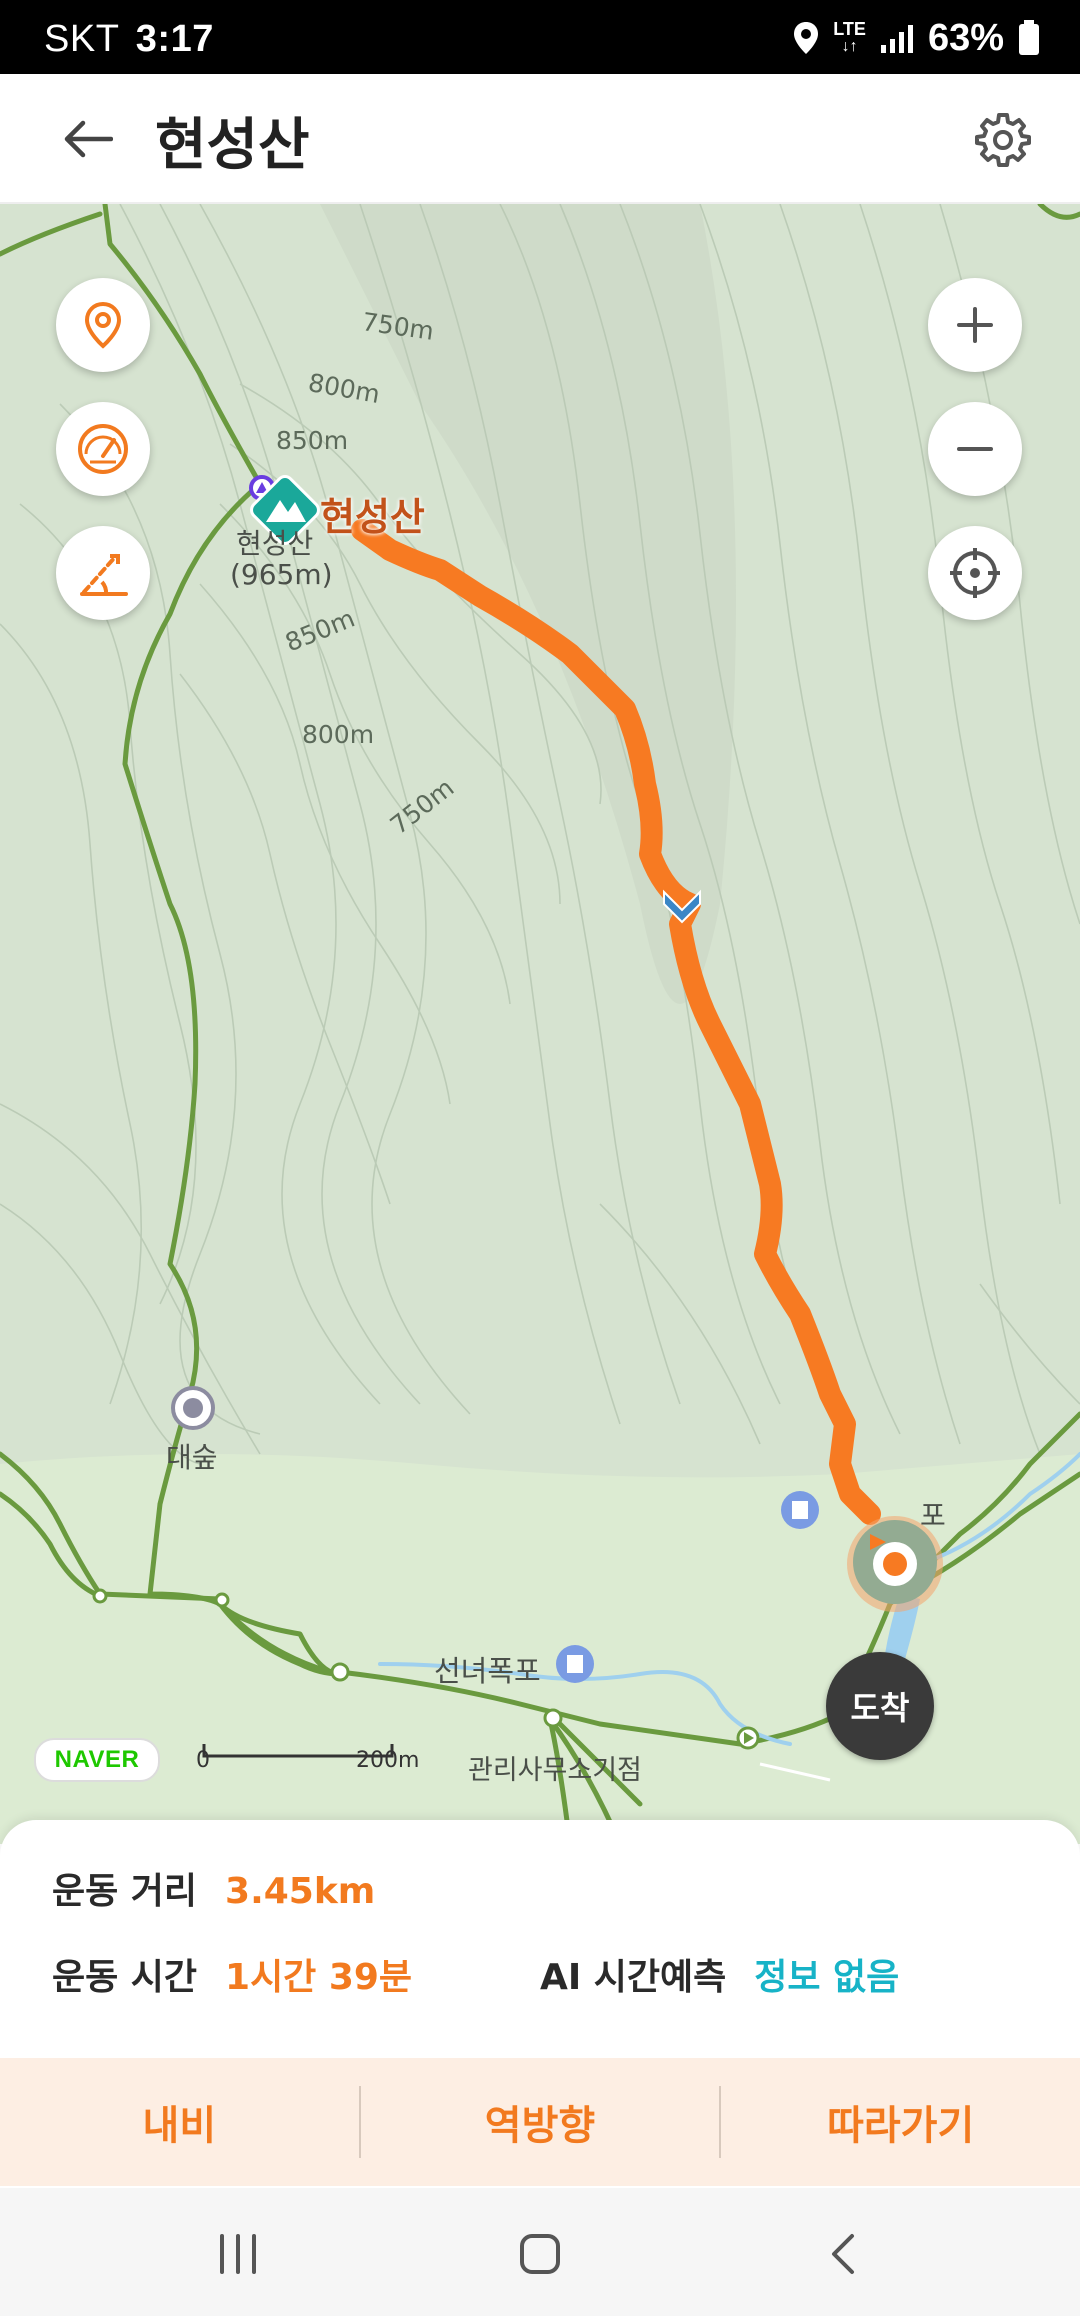 The height and width of the screenshot is (2316, 1080). What do you see at coordinates (633, 1977) in the screenshot?
I see `ai-estimate-label: AI 시간예측` at bounding box center [633, 1977].